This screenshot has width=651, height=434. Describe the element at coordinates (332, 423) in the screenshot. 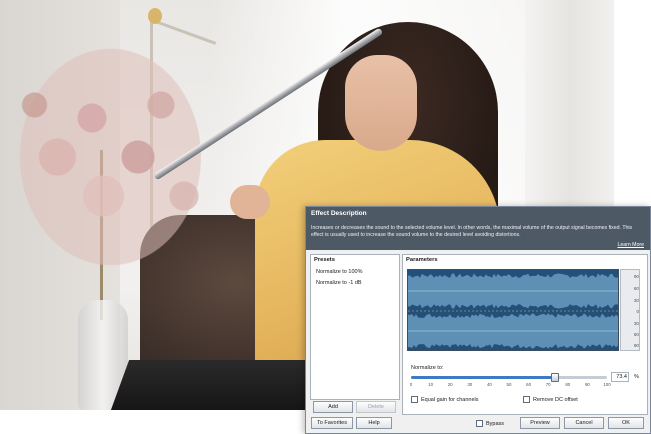

I see `to-favorites-button: To Favorites` at that location.